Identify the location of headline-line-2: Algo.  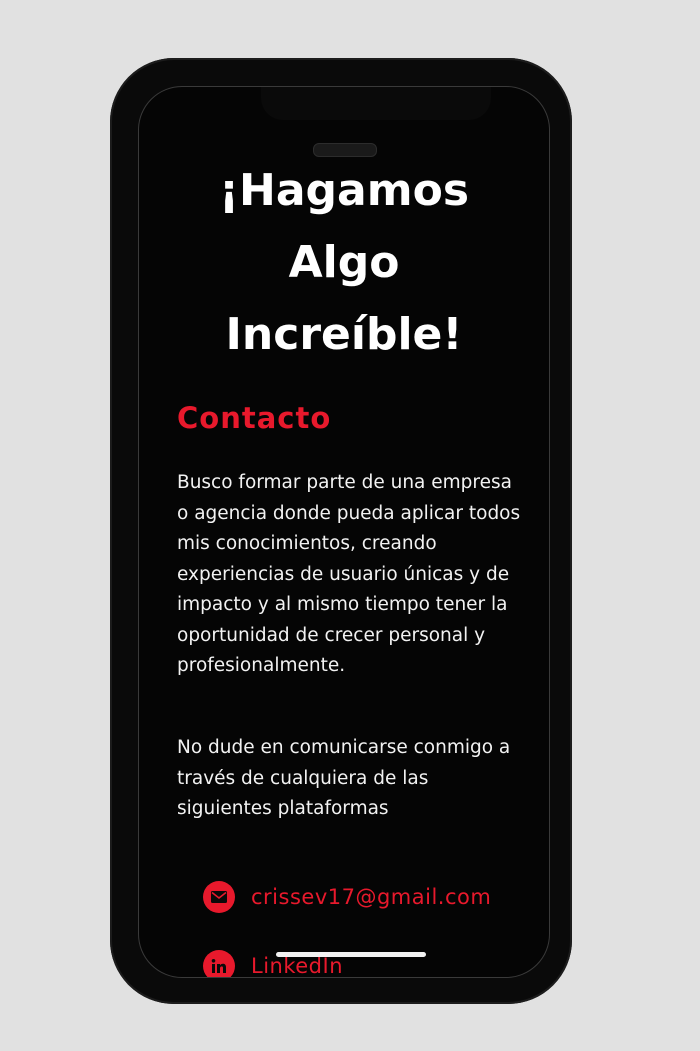
(344, 262).